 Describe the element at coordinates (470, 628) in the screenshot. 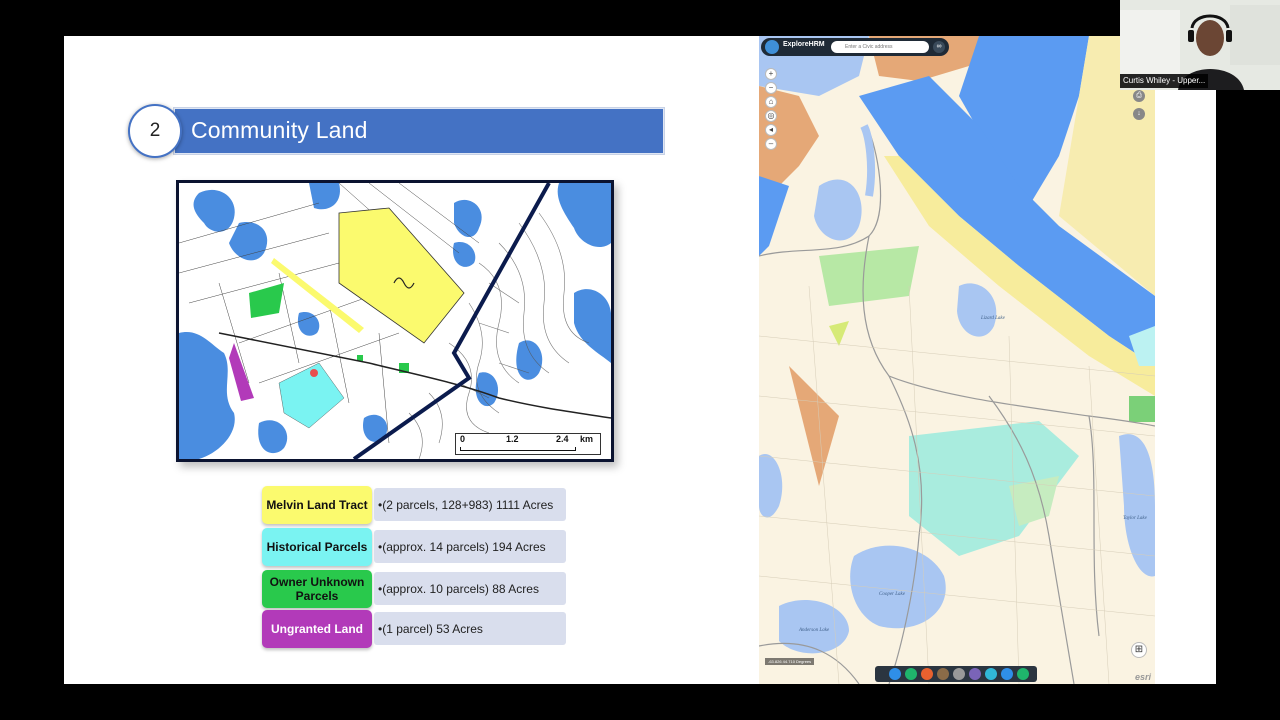

I see `legend-desc-ungranted: •(1 parcel) 53 Acres` at that location.